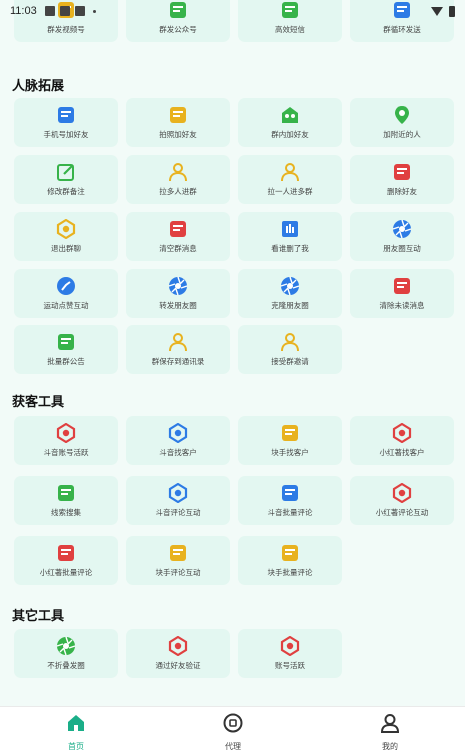  I want to click on tool-card-label: 群保存到通讯录, so click(178, 361).